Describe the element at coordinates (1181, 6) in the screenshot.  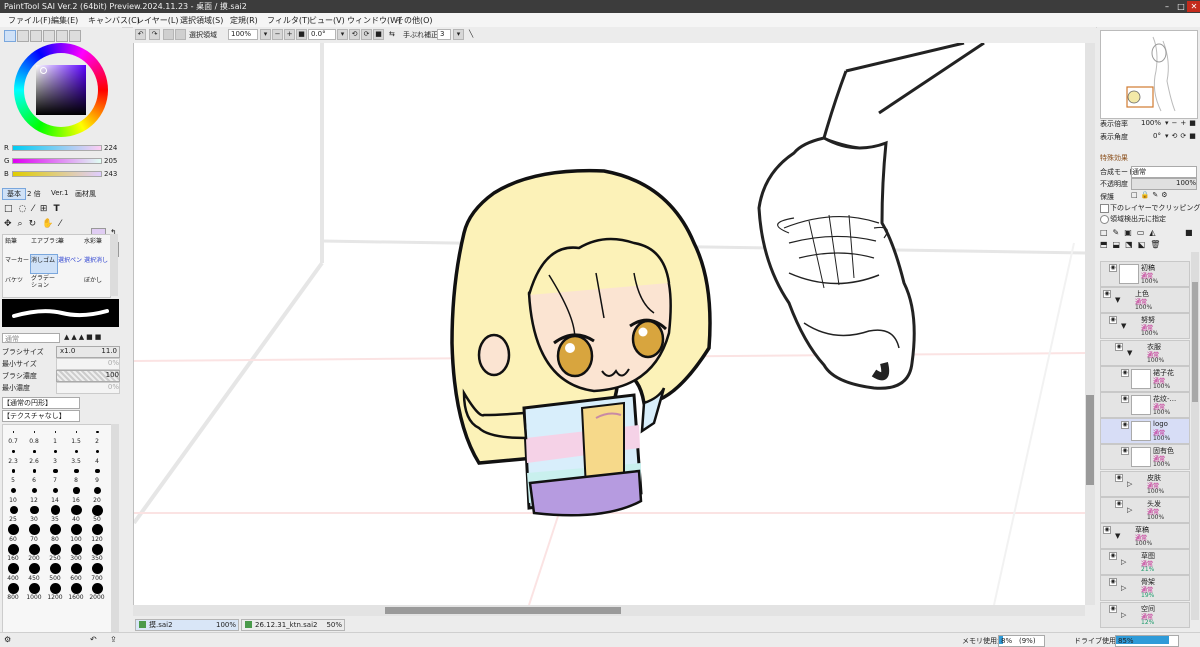
I see `maximize-button: □` at that location.